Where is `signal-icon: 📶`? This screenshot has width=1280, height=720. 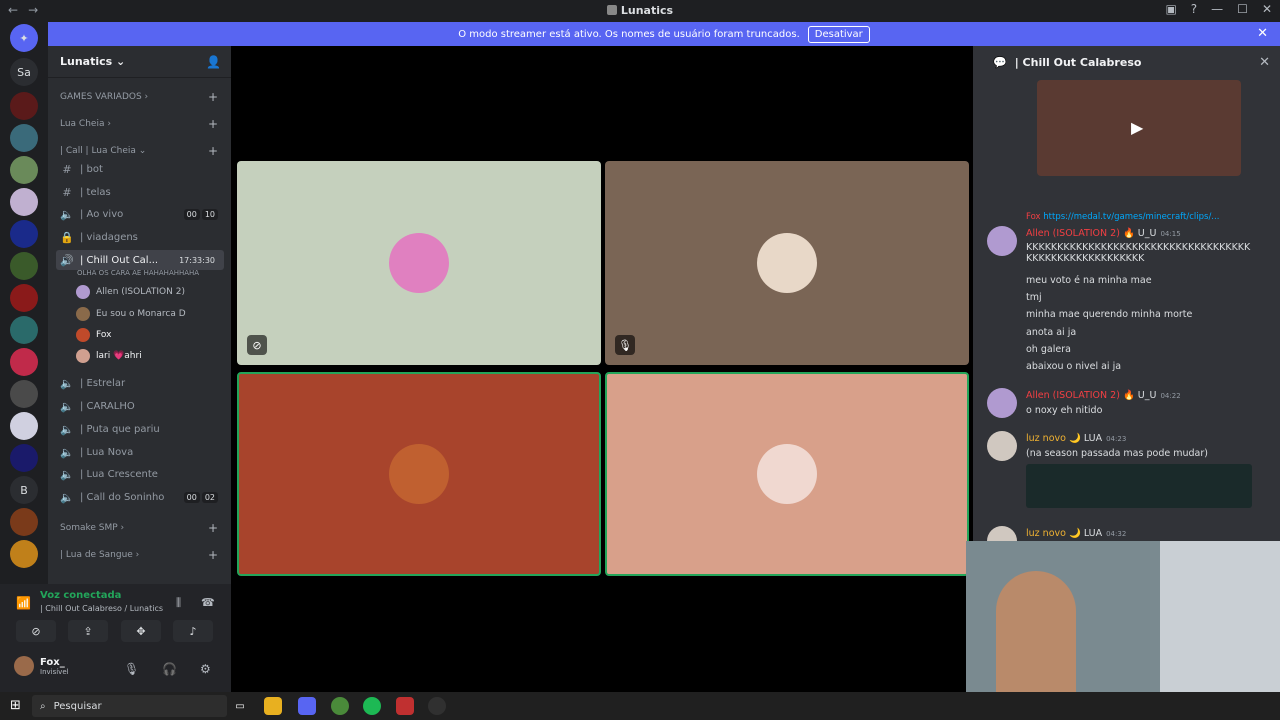 signal-icon: 📶 is located at coordinates (23, 603).